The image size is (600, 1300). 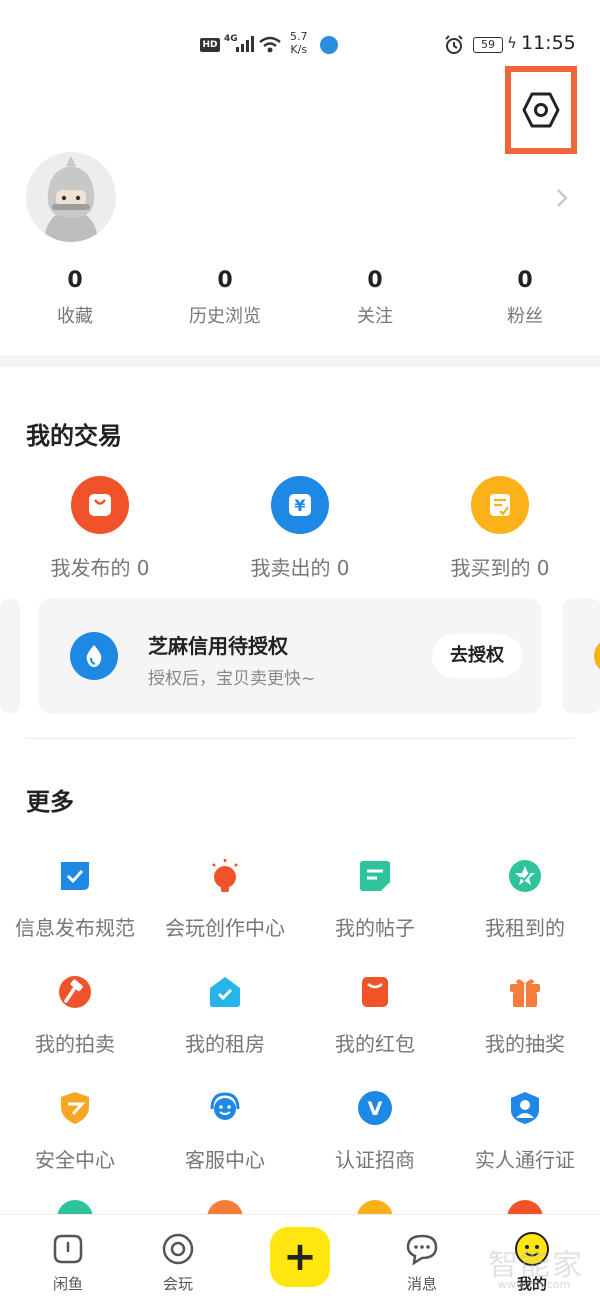 I want to click on next-card-icon, so click(x=597, y=656).